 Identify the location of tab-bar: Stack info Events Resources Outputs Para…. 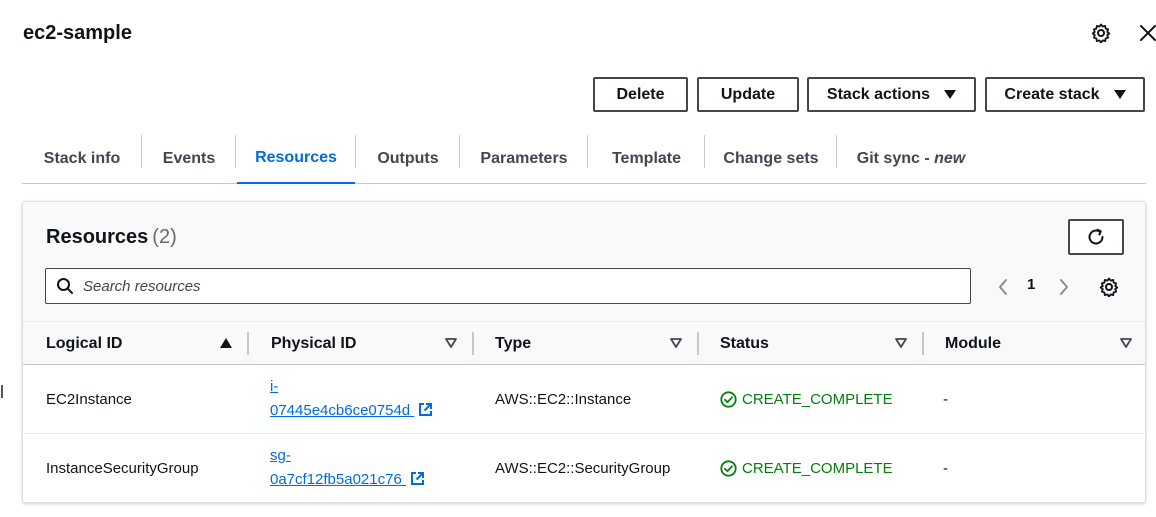
(584, 158).